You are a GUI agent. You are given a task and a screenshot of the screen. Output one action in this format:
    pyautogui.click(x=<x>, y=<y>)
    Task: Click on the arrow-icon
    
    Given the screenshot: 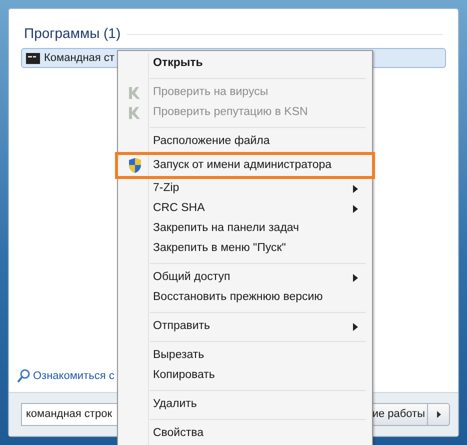 What is the action you would take?
    pyautogui.click(x=438, y=414)
    